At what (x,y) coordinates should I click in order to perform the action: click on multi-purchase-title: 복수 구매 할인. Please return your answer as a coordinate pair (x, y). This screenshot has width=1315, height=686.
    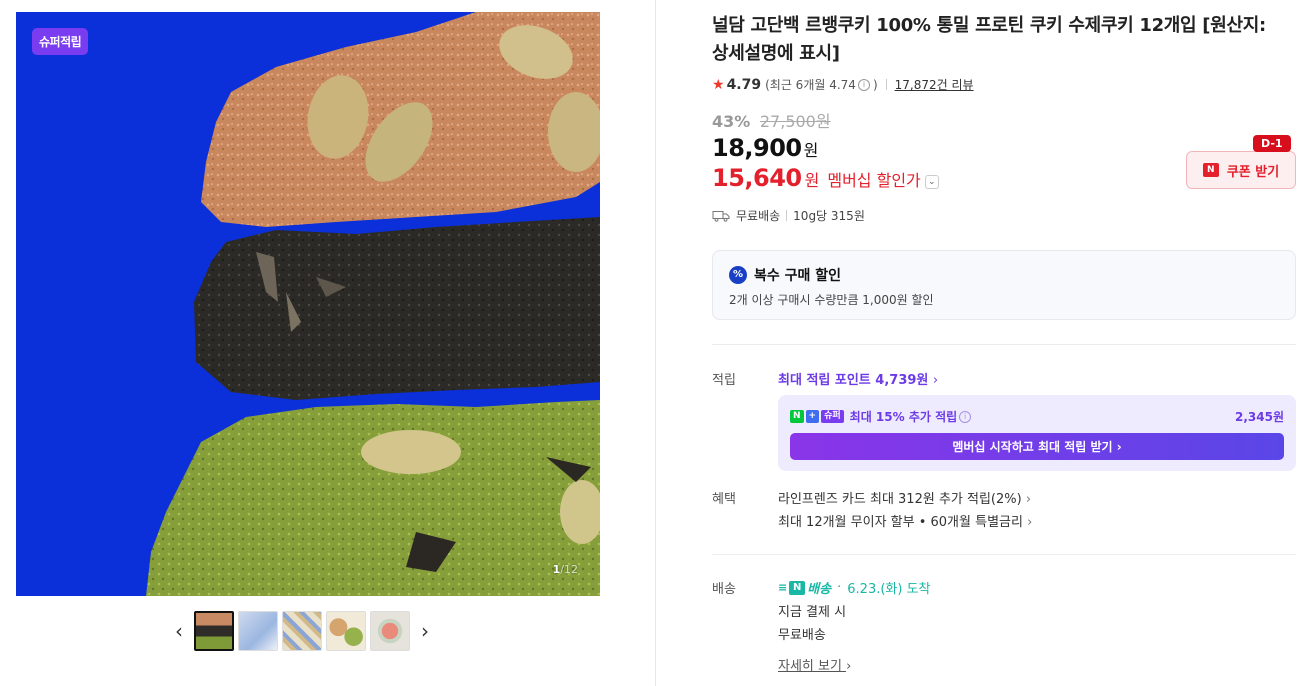
    Looking at the image, I should click on (798, 276).